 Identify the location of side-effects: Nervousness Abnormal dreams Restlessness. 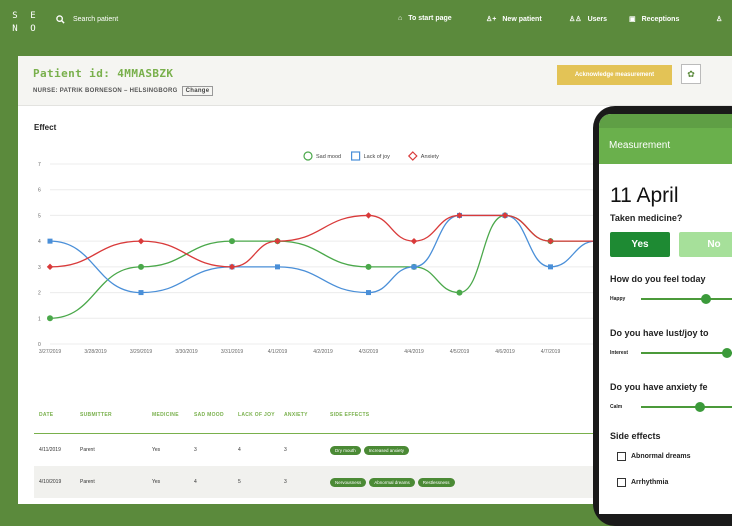
(467, 482).